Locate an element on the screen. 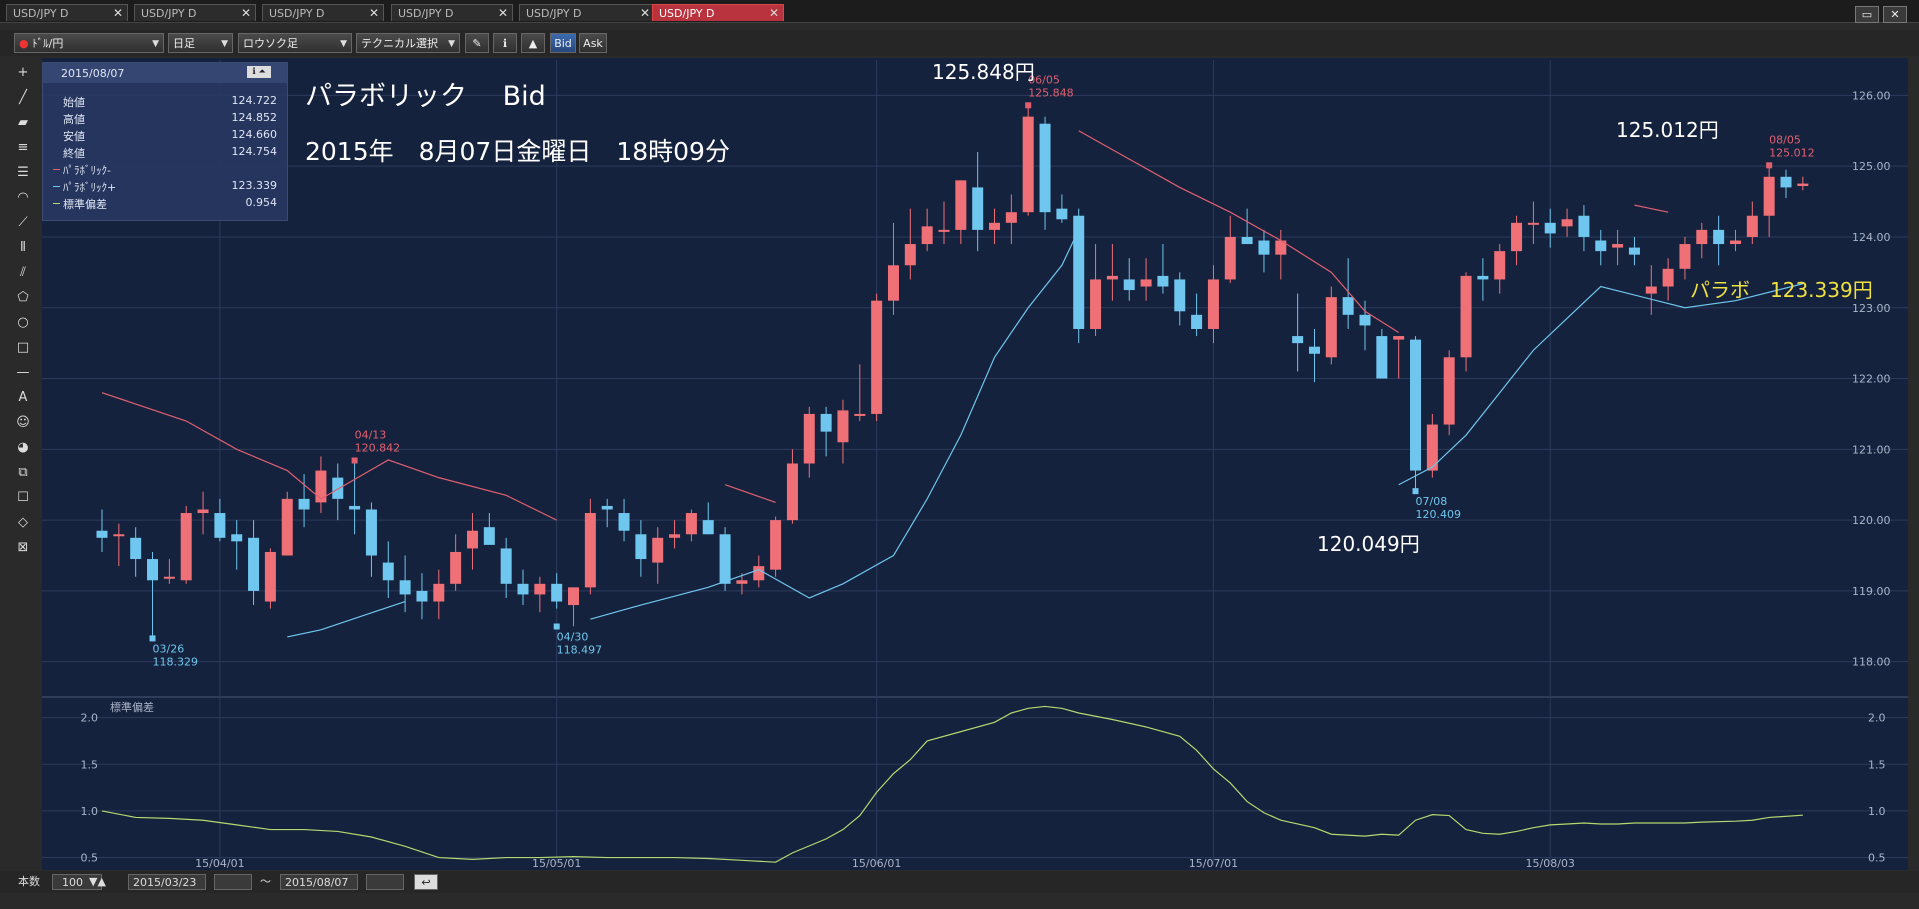 Image resolution: width=1919 pixels, height=909 pixels. to-date-field: 2015/08/07 is located at coordinates (319, 882).